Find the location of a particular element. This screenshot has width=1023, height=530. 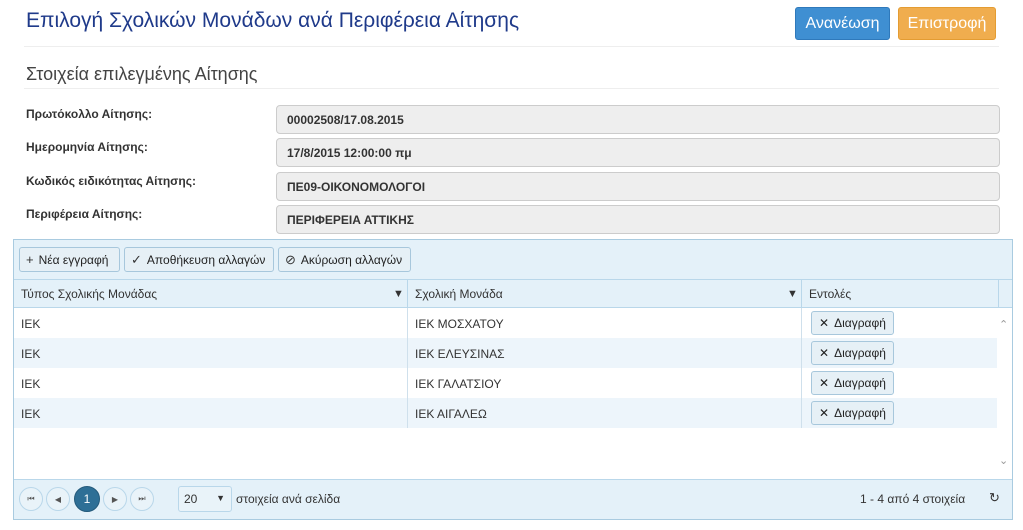

cancel-circle-icon: ⊘ is located at coordinates (290, 259).